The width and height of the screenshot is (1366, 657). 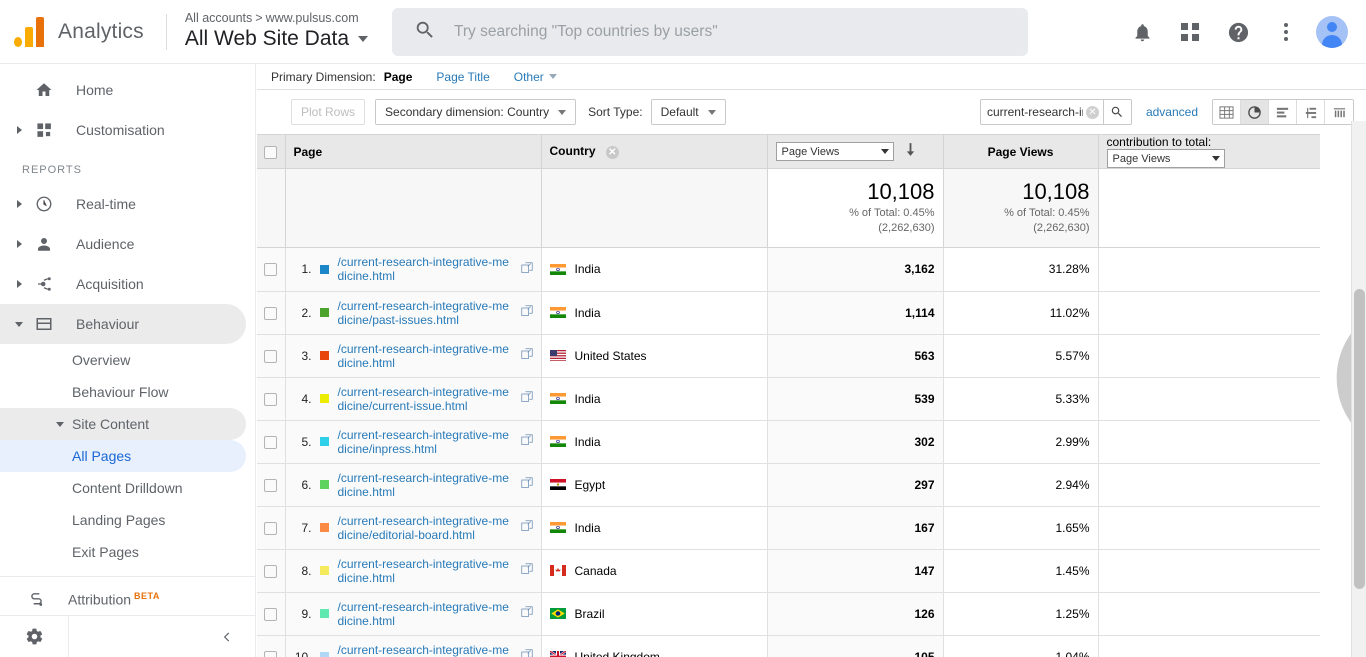 What do you see at coordinates (1165, 158) in the screenshot?
I see `contribution-metric-select: Page Views` at bounding box center [1165, 158].